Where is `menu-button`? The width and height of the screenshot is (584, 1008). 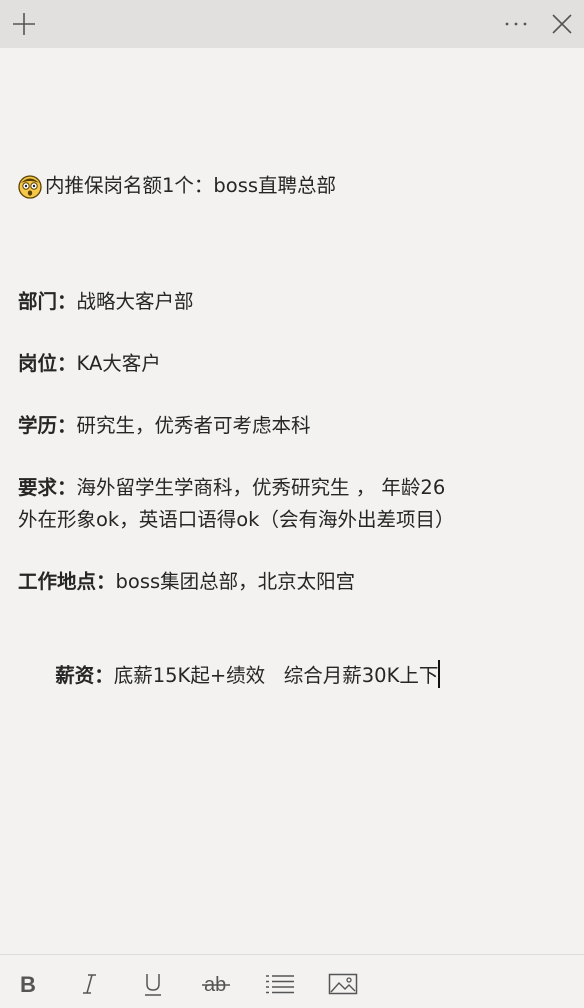 menu-button is located at coordinates (516, 24).